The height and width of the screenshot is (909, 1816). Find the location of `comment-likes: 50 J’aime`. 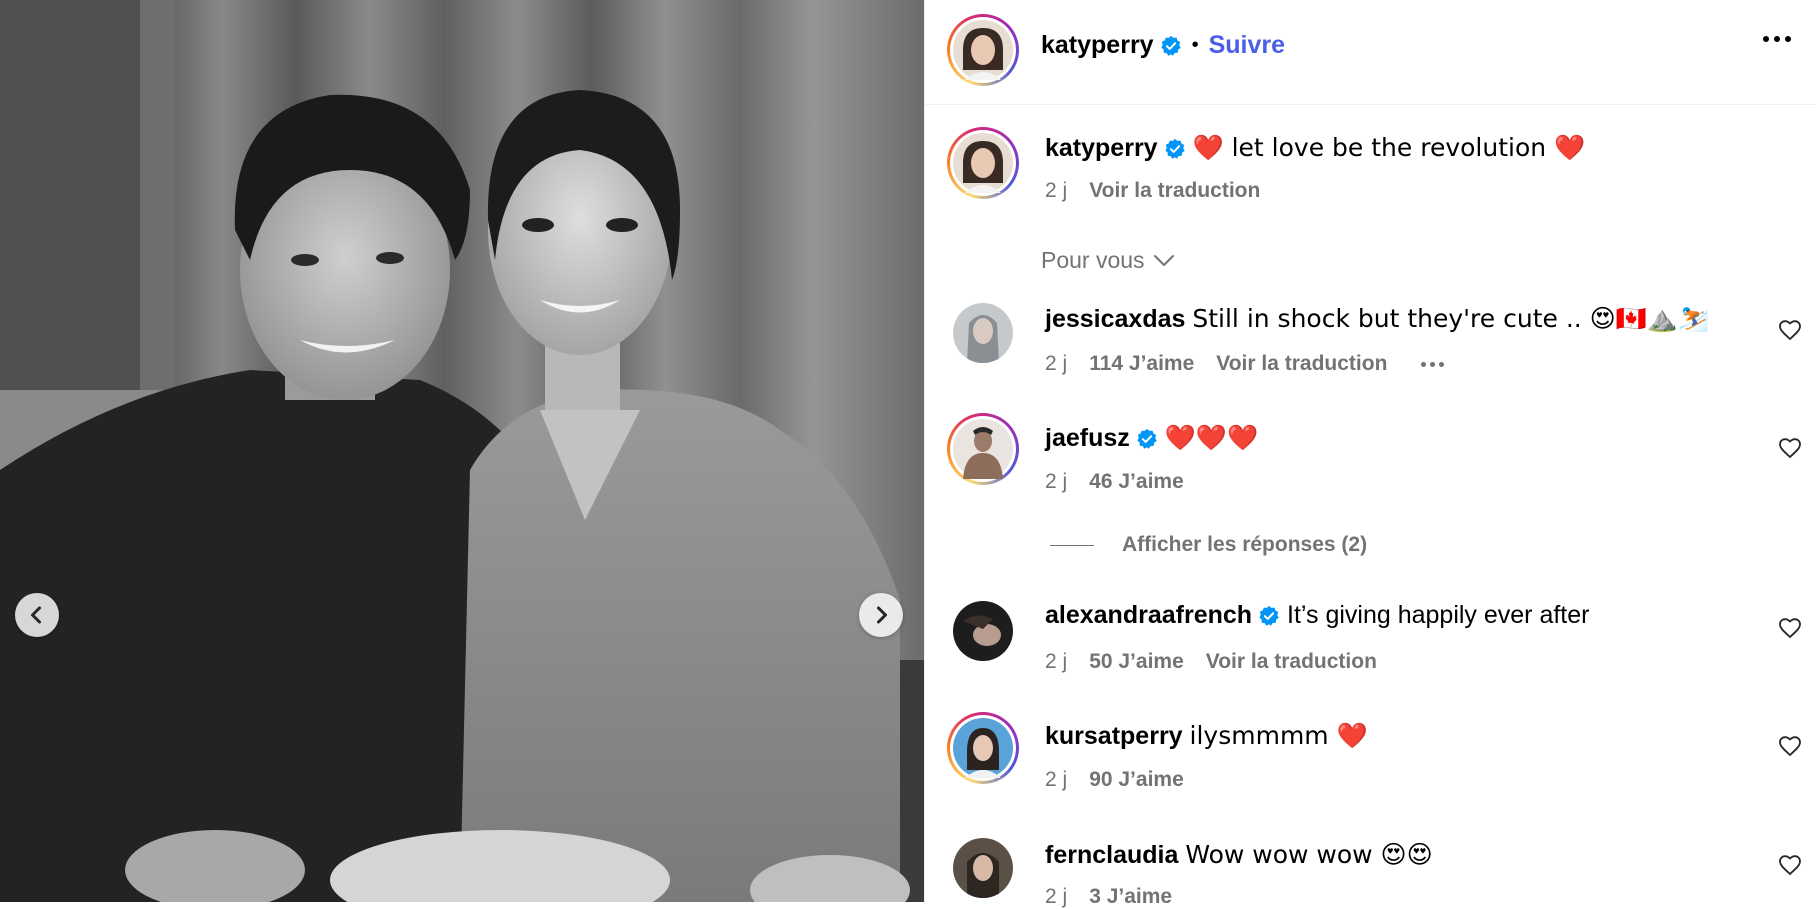

comment-likes: 50 J’aime is located at coordinates (1136, 662).